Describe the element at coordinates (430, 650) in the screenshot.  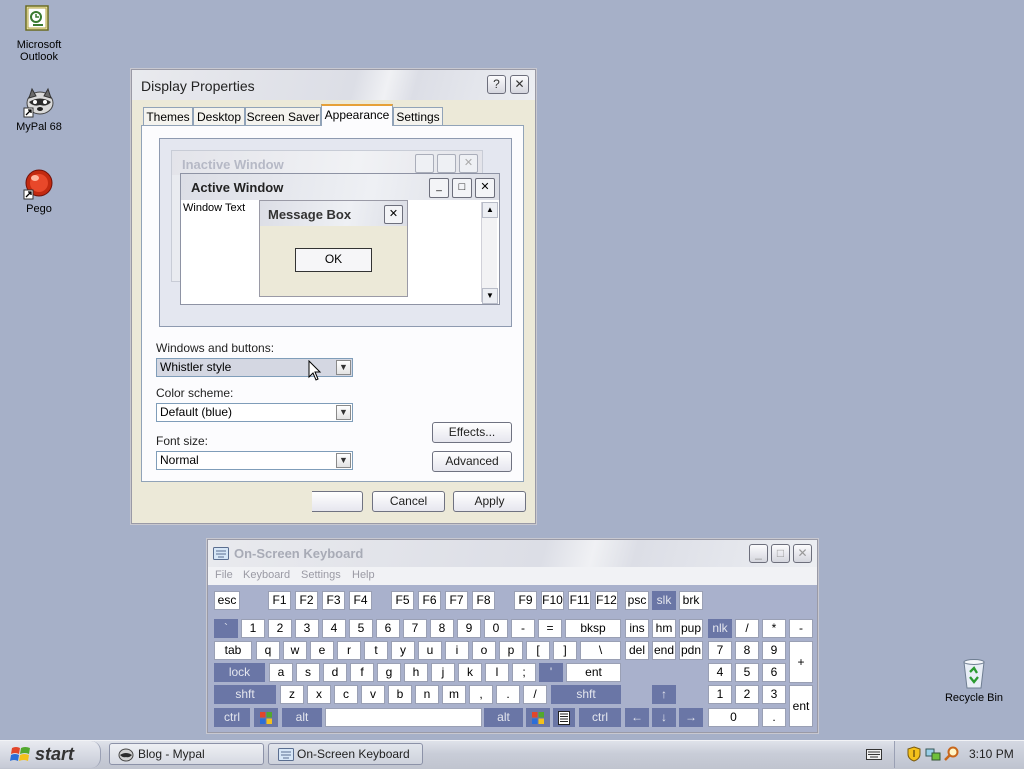
I see `key-u: u` at that location.